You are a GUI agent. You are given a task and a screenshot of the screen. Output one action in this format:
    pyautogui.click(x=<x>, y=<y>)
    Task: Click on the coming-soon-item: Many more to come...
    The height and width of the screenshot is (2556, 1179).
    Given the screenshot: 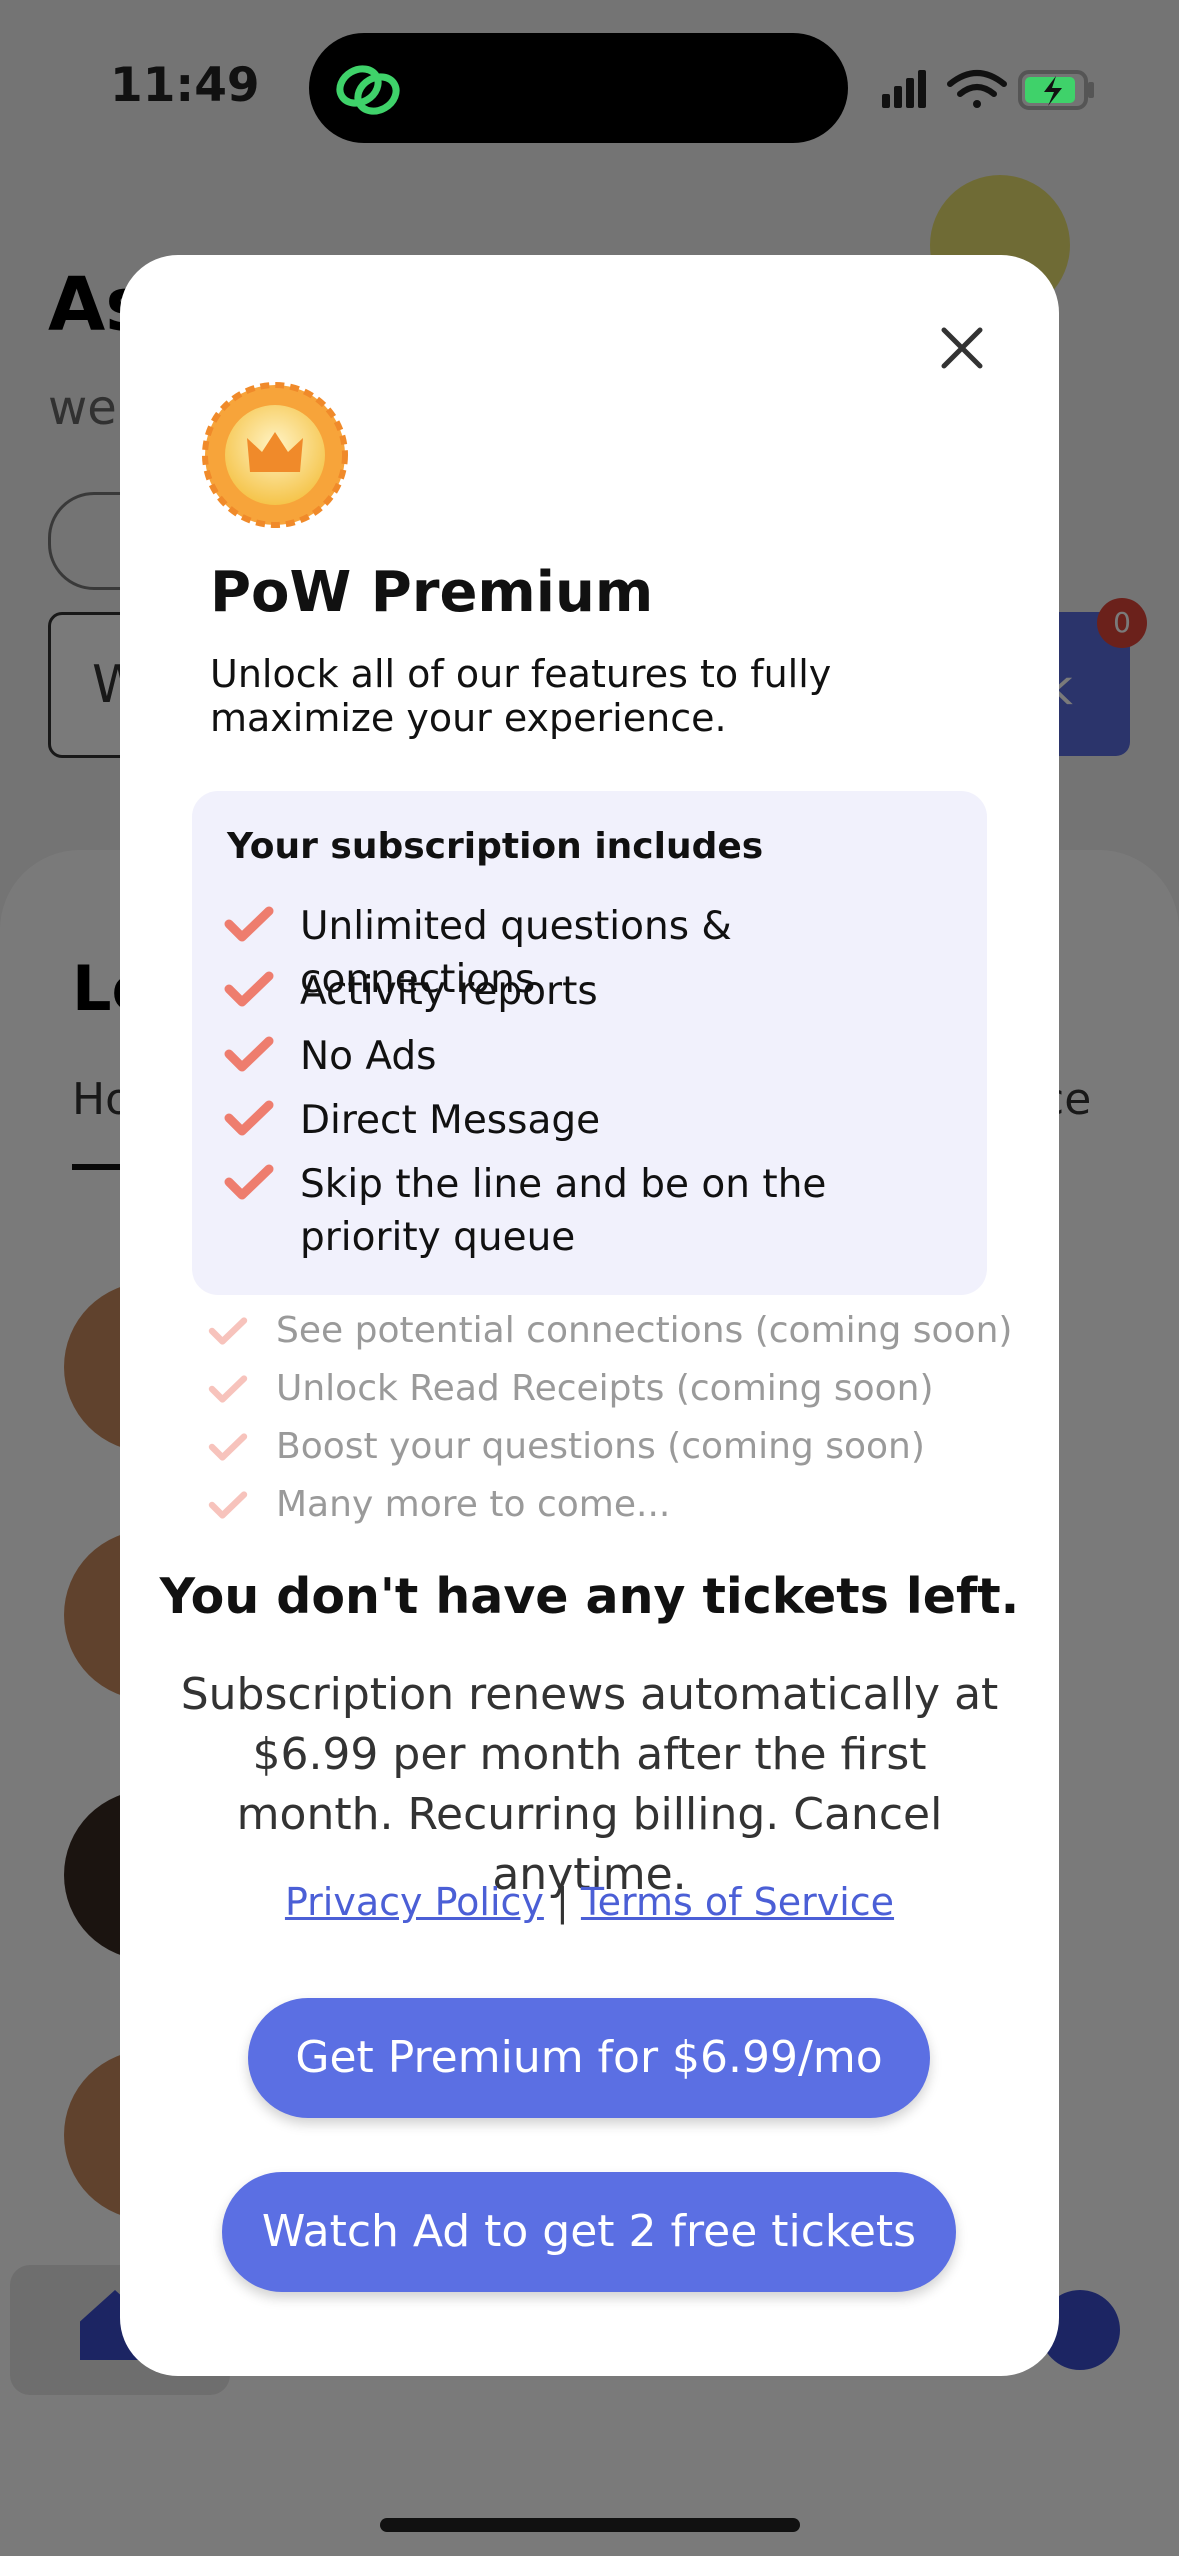 What is the action you would take?
    pyautogui.click(x=439, y=1504)
    